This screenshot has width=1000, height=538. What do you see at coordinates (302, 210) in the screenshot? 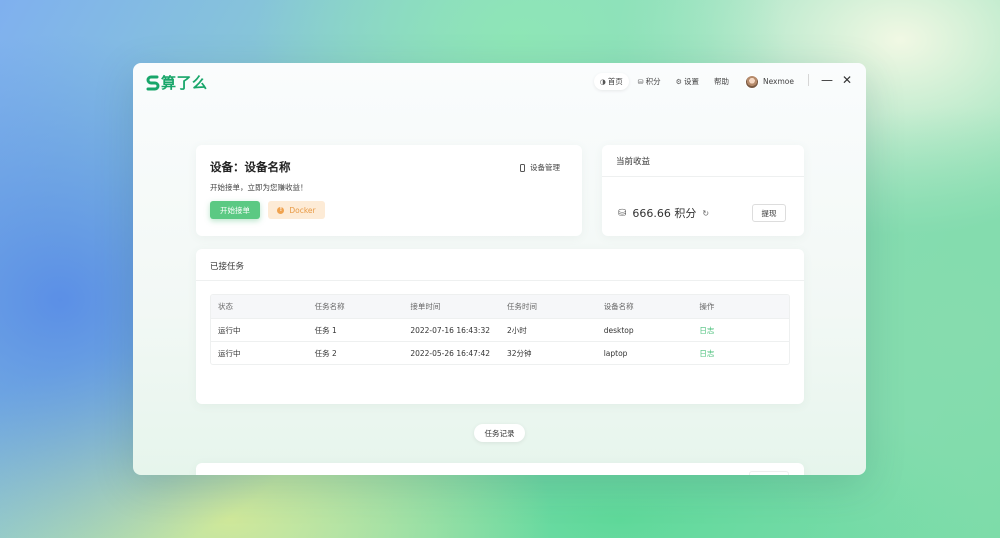
I see `docker-label: Docker` at bounding box center [302, 210].